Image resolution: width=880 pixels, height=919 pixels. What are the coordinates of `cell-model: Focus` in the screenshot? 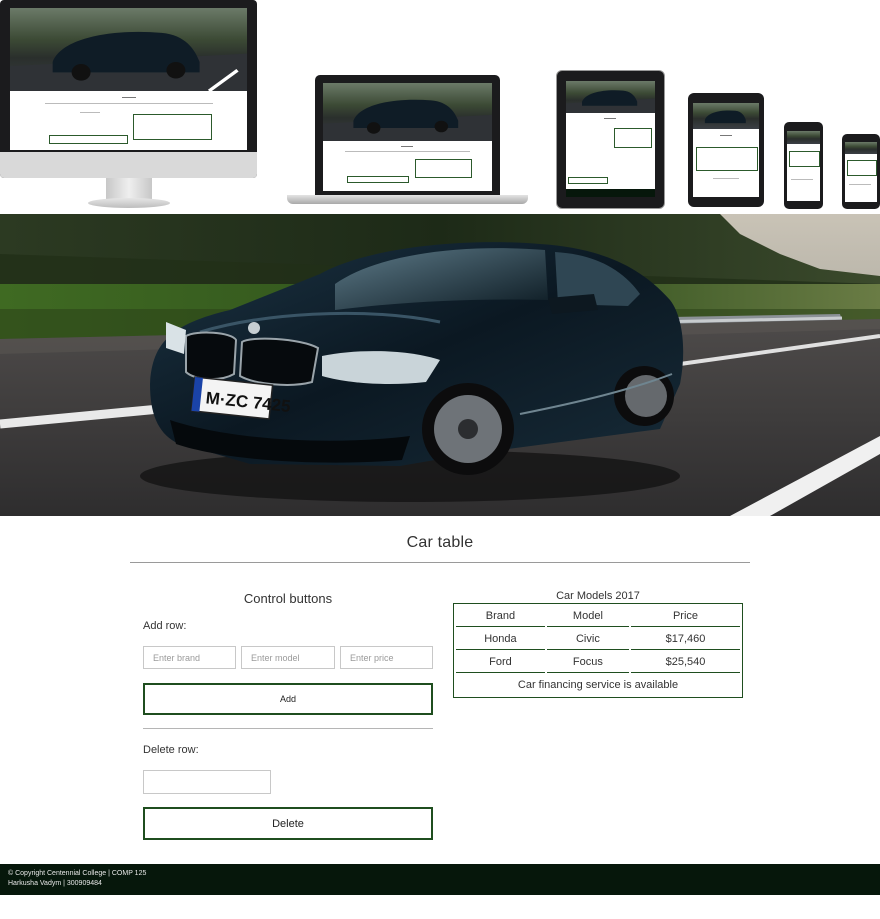 It's located at (587, 662).